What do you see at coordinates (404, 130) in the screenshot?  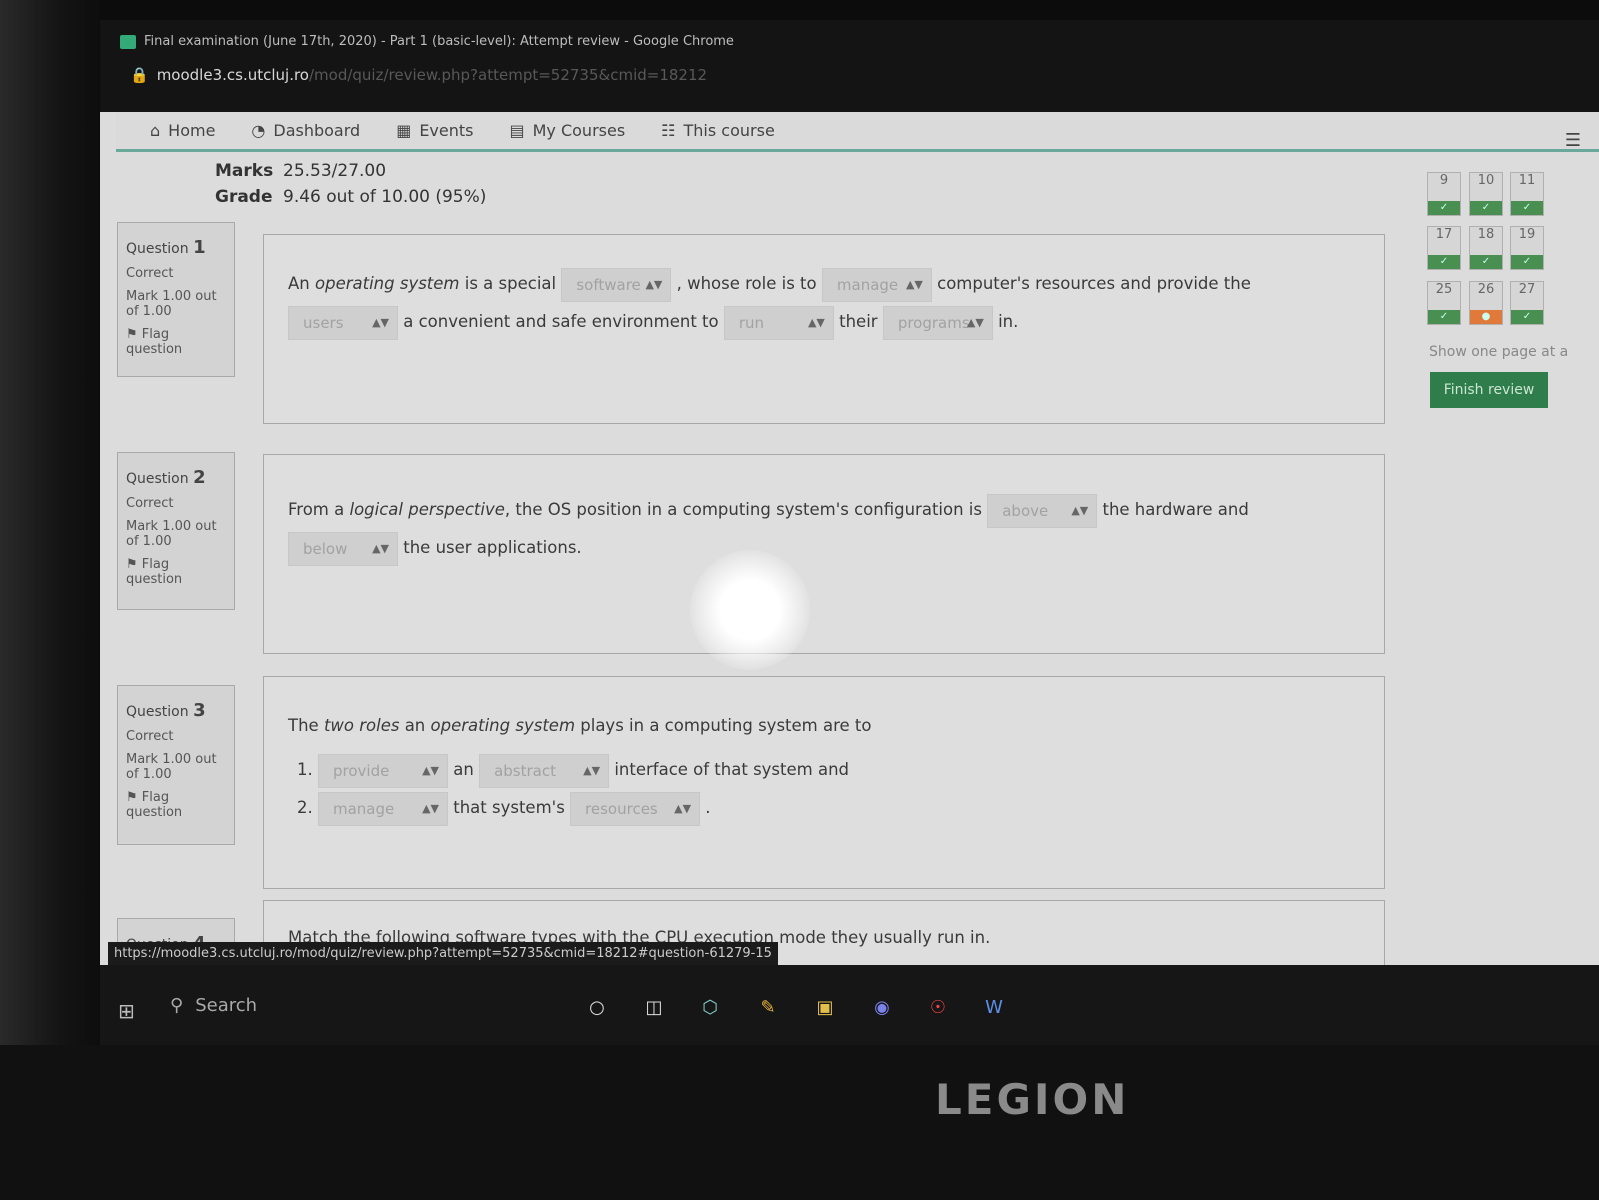 I see `calendar-icon: ▦` at bounding box center [404, 130].